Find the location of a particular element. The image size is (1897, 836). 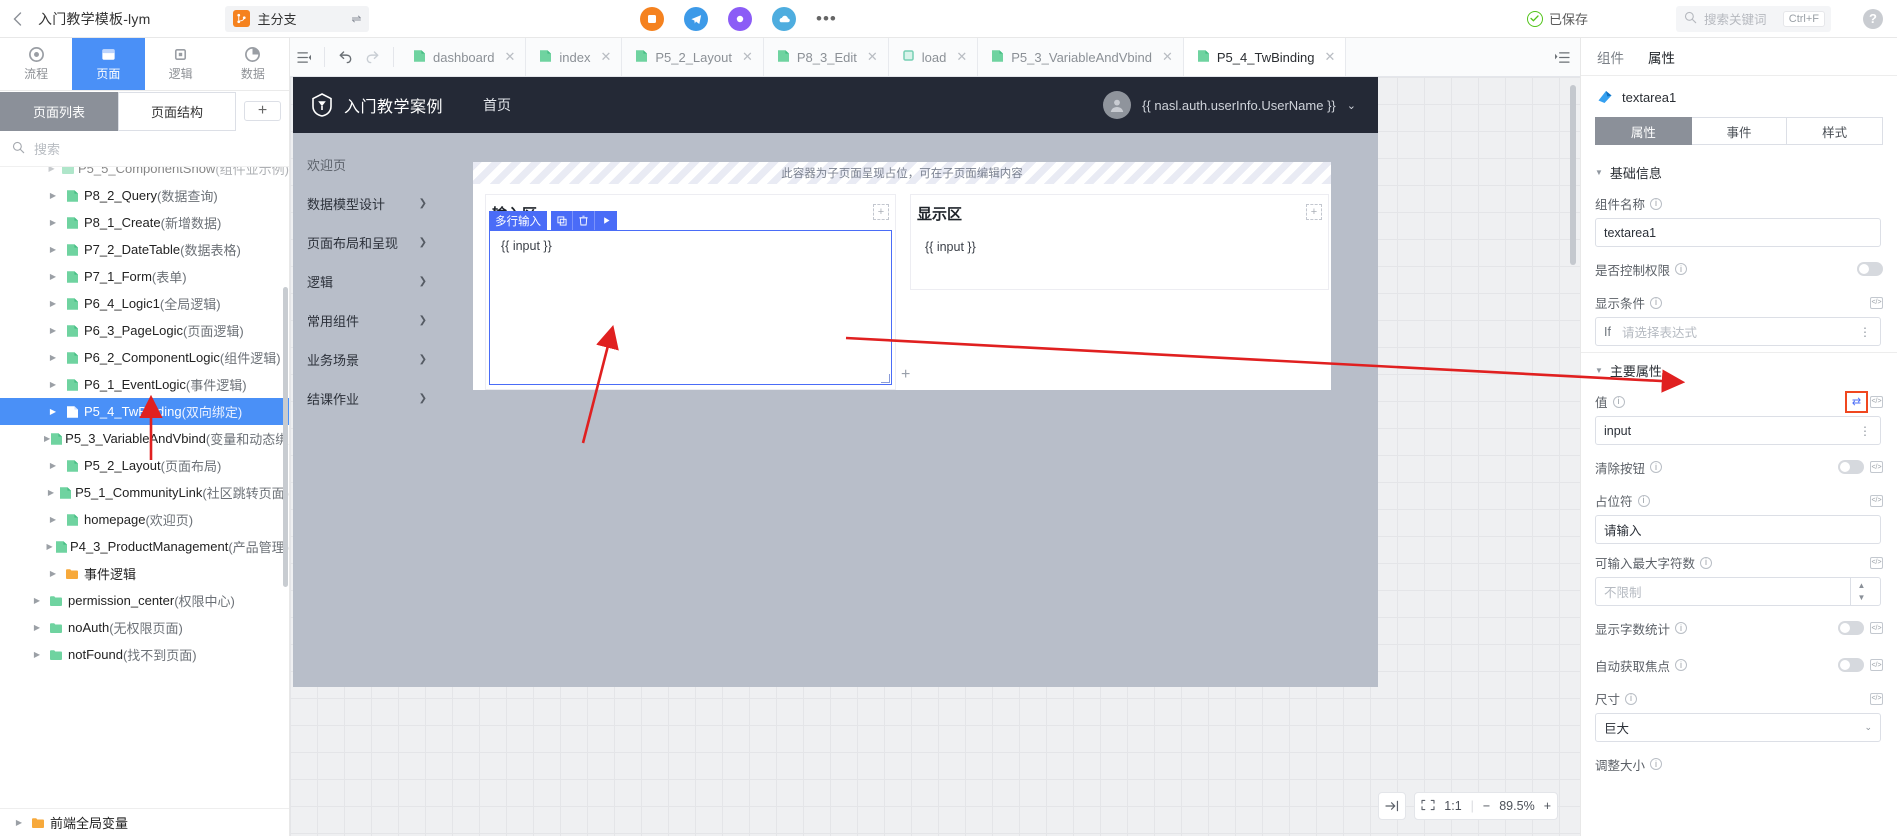

sidebar-item-data: 数据 is located at coordinates (253, 64).